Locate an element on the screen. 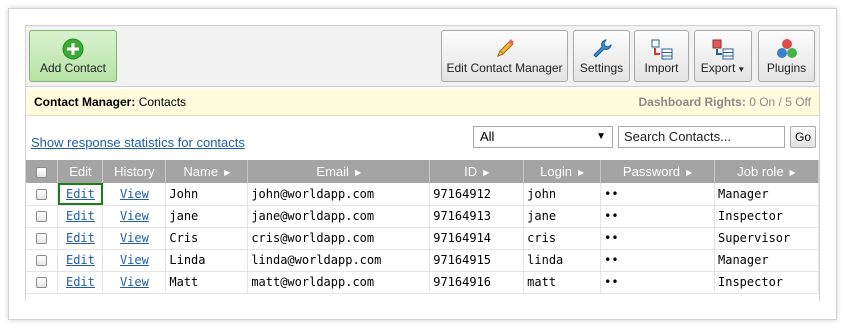  caret-down-icon: ▼ is located at coordinates (741, 69).